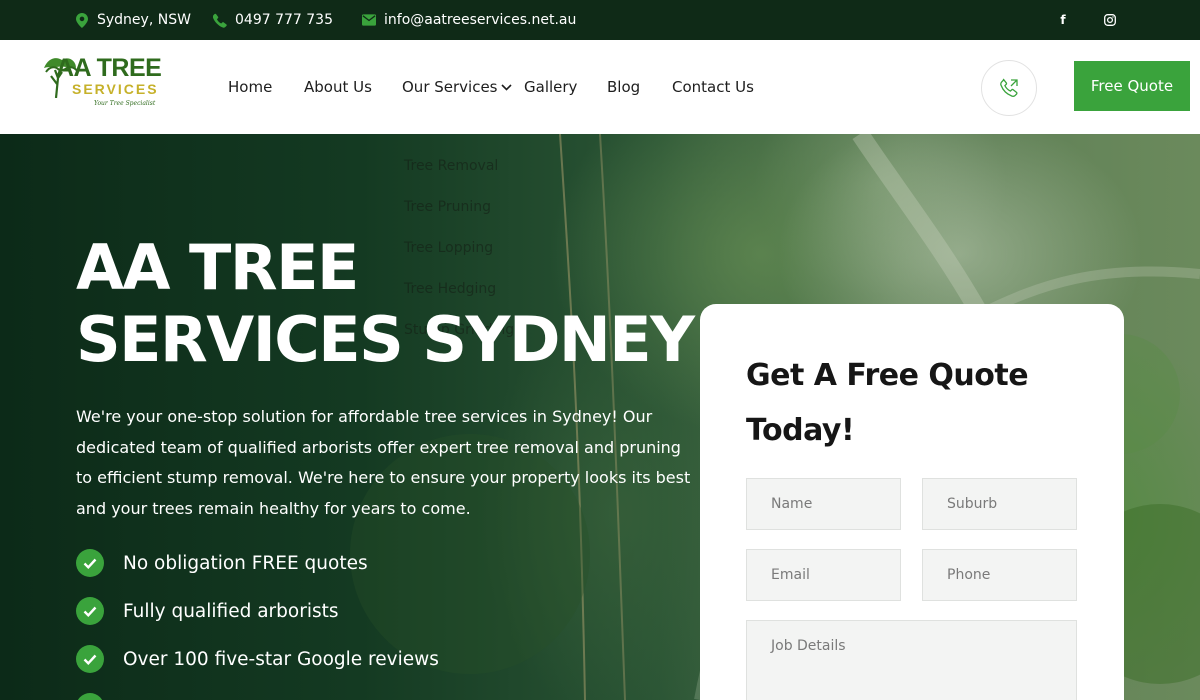 Image resolution: width=1200 pixels, height=700 pixels. What do you see at coordinates (369, 20) in the screenshot?
I see `envelope-icon` at bounding box center [369, 20].